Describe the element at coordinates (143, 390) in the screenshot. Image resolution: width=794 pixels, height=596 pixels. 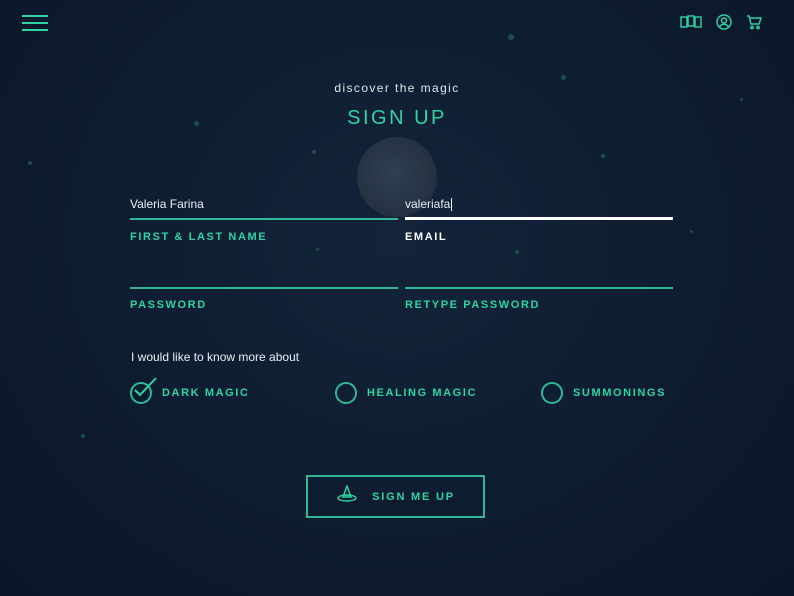
I see `checkbox-checked` at that location.